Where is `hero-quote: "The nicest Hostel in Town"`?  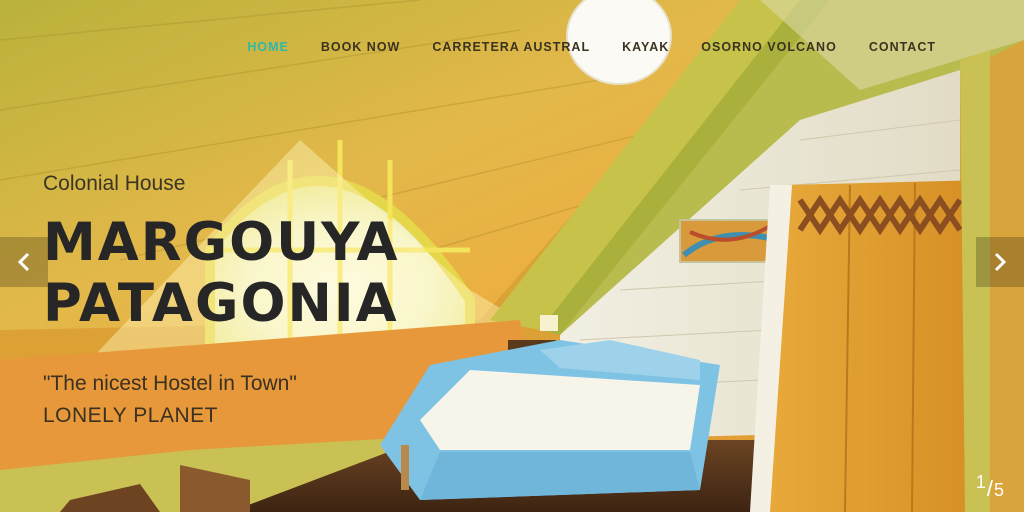 hero-quote: "The nicest Hostel in Town" is located at coordinates (170, 383).